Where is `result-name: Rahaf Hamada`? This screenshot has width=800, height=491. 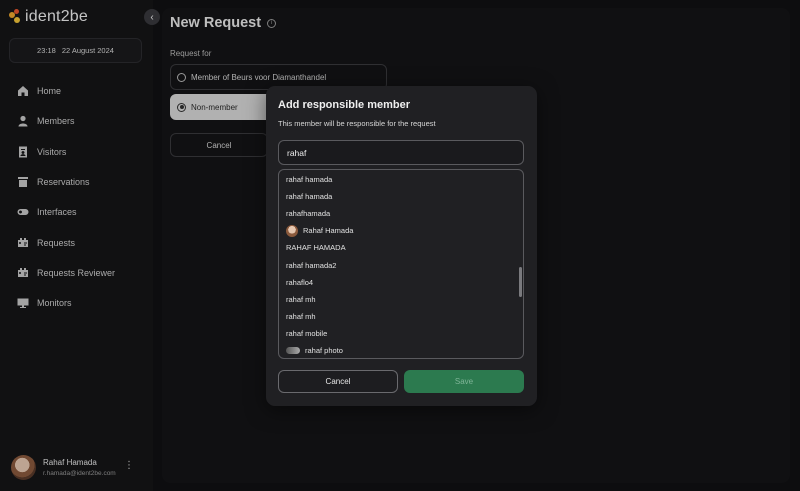
result-name: Rahaf Hamada is located at coordinates (328, 231).